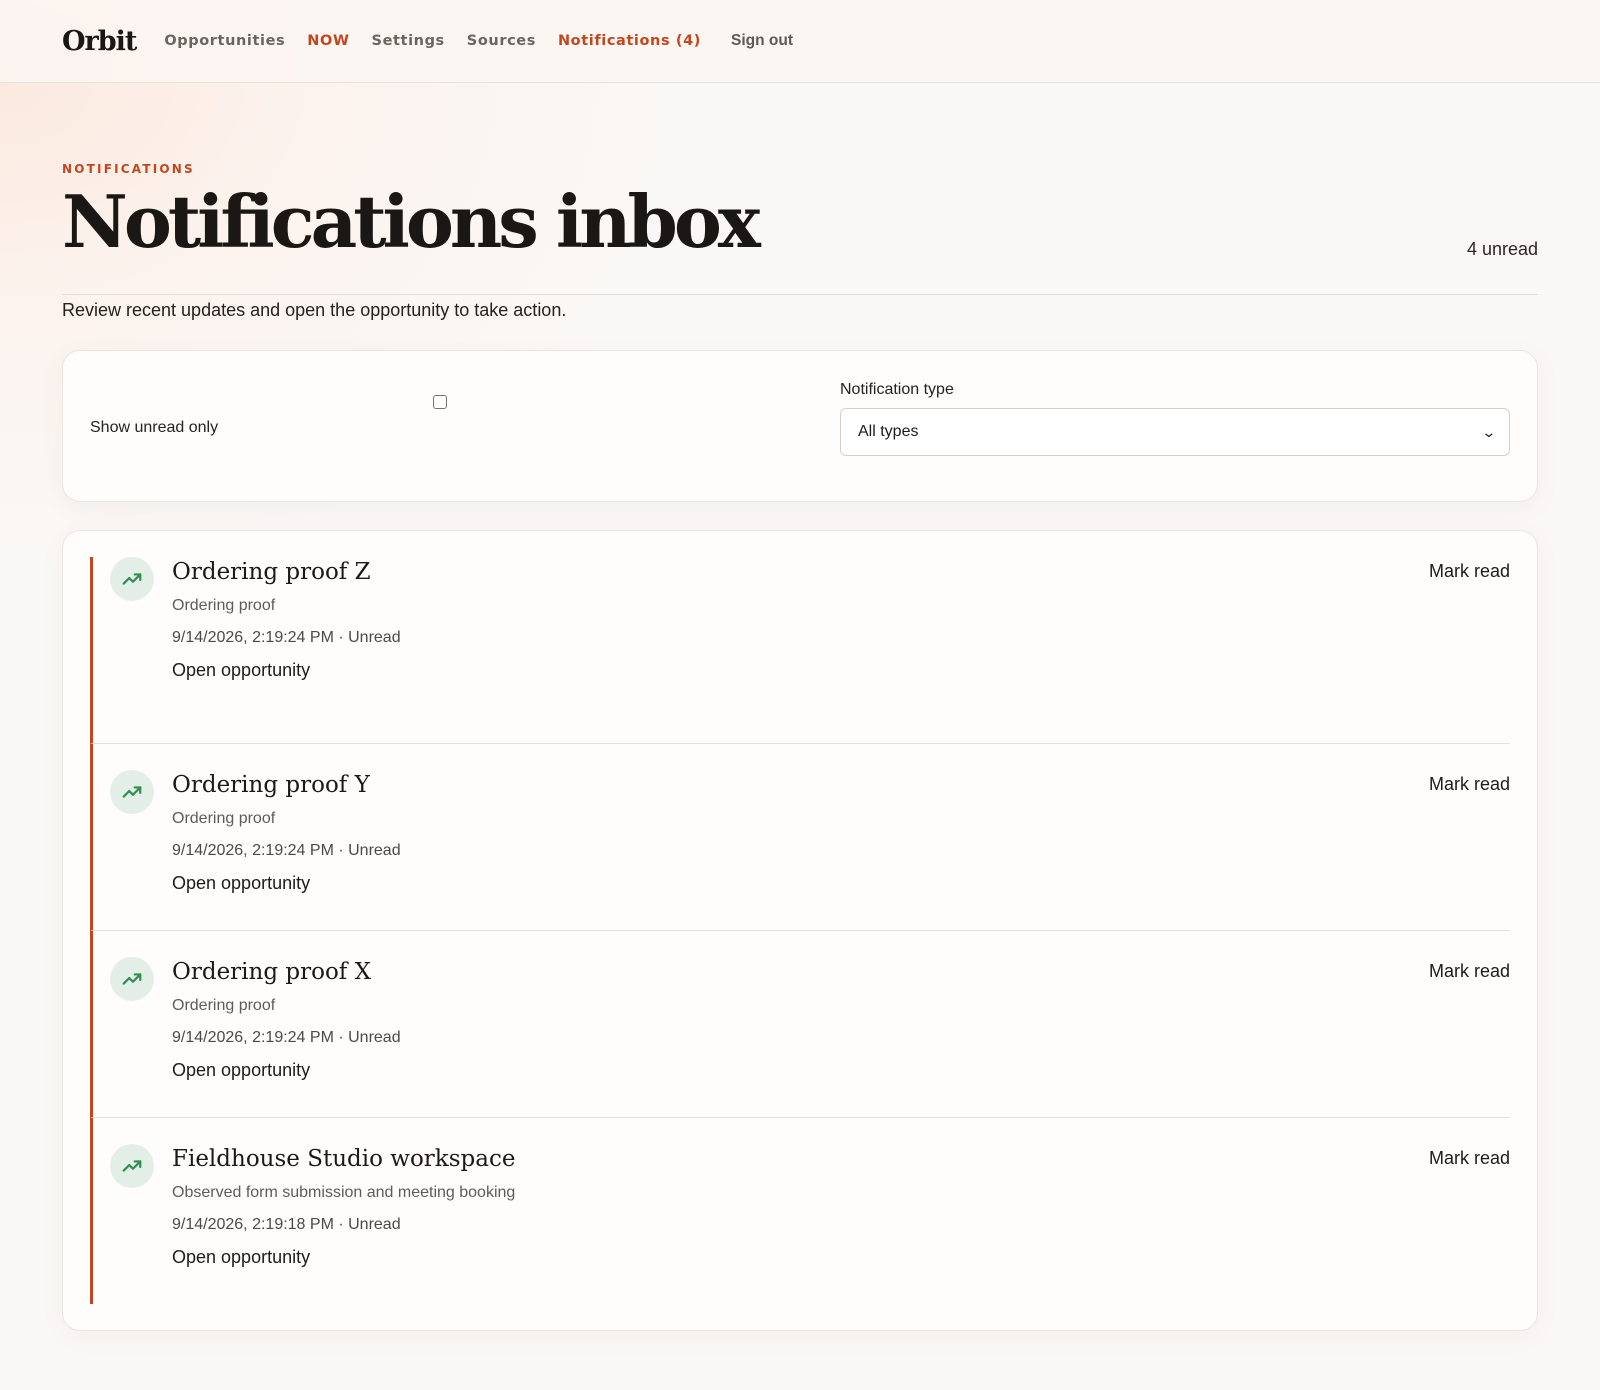 Image resolution: width=1600 pixels, height=1390 pixels. Describe the element at coordinates (1502, 249) in the screenshot. I see `unread-count: 4 unread` at that location.